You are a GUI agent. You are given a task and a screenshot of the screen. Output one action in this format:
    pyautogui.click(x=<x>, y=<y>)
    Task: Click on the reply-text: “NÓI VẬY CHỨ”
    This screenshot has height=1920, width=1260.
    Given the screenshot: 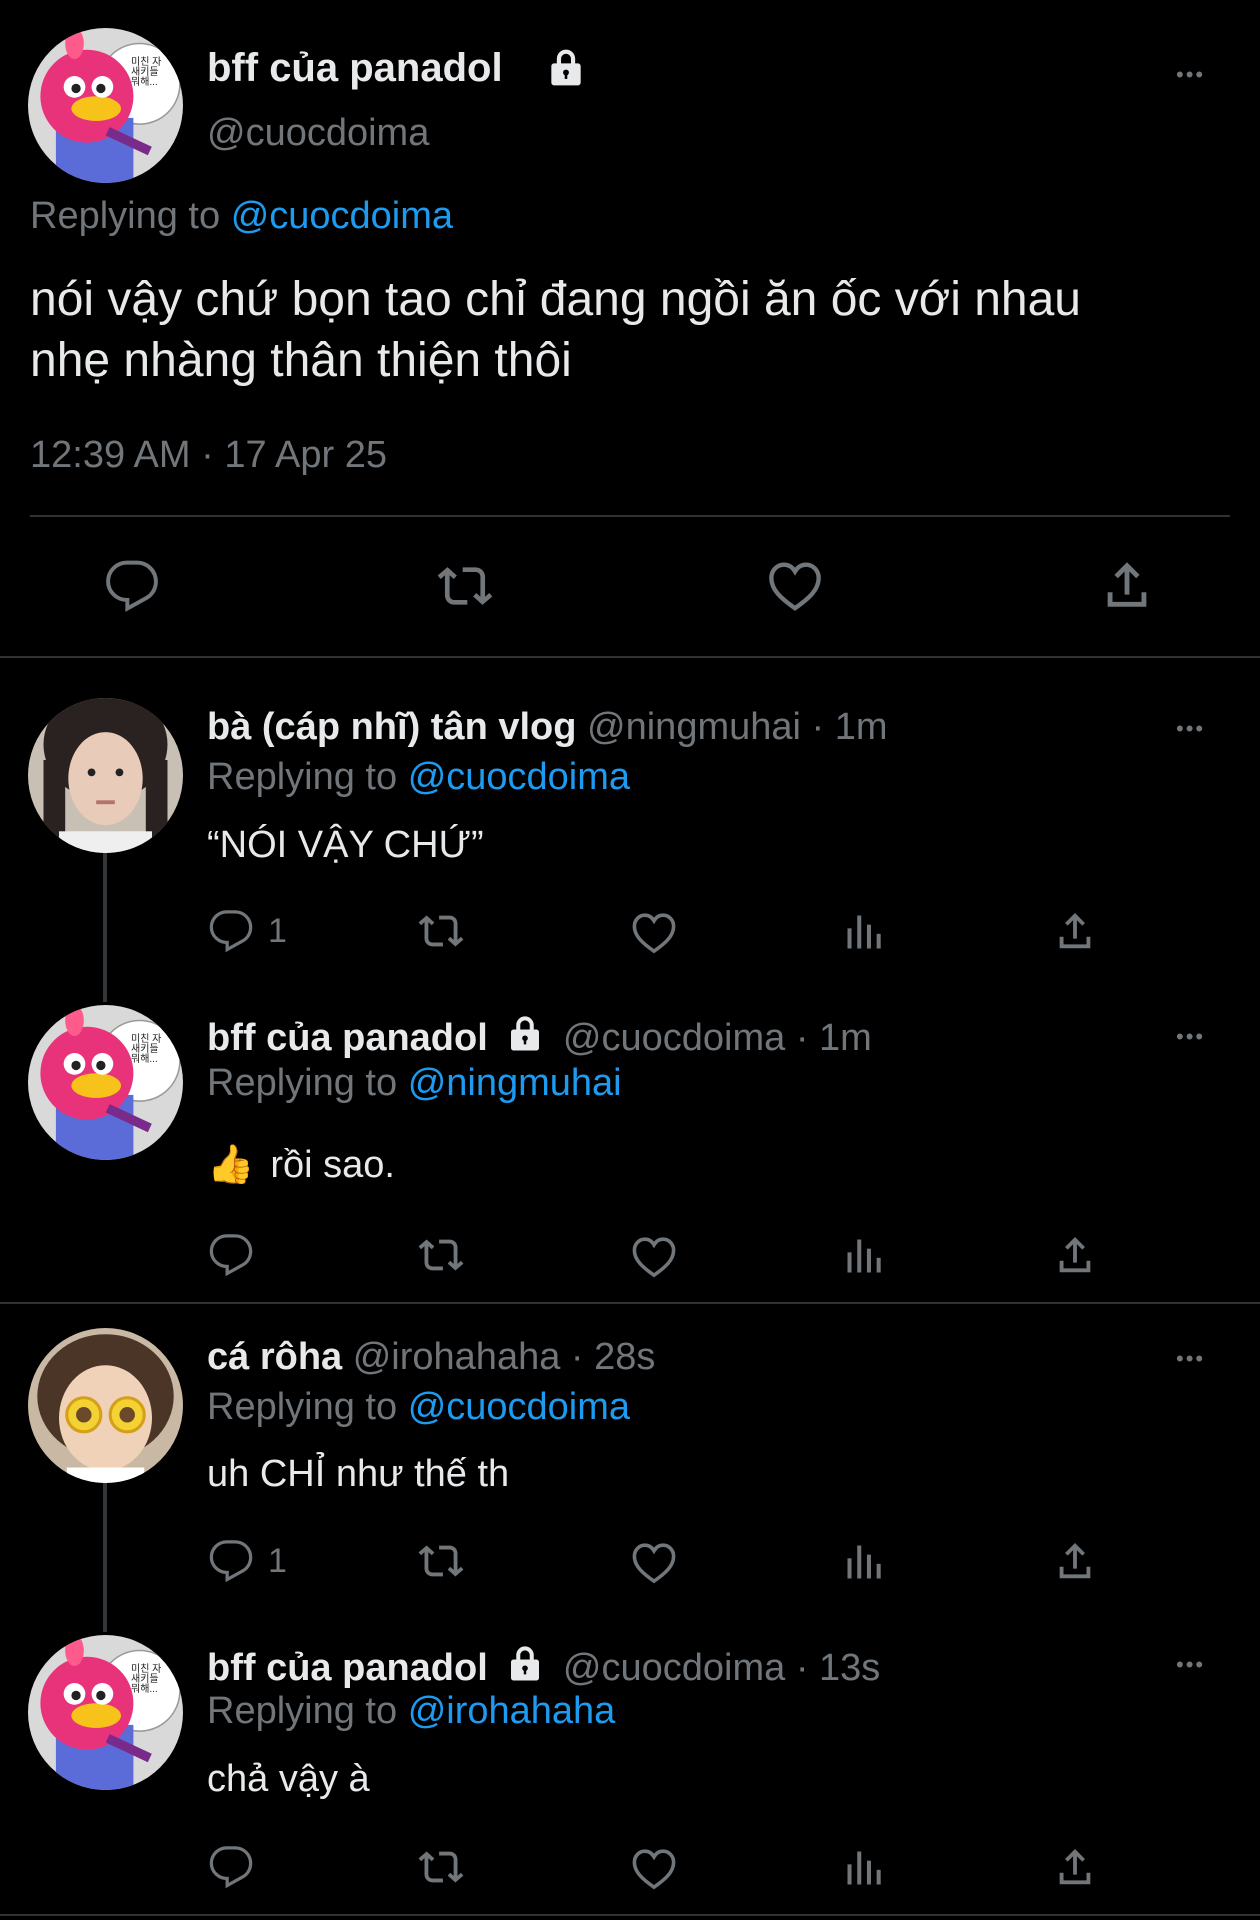 What is the action you would take?
    pyautogui.click(x=345, y=845)
    